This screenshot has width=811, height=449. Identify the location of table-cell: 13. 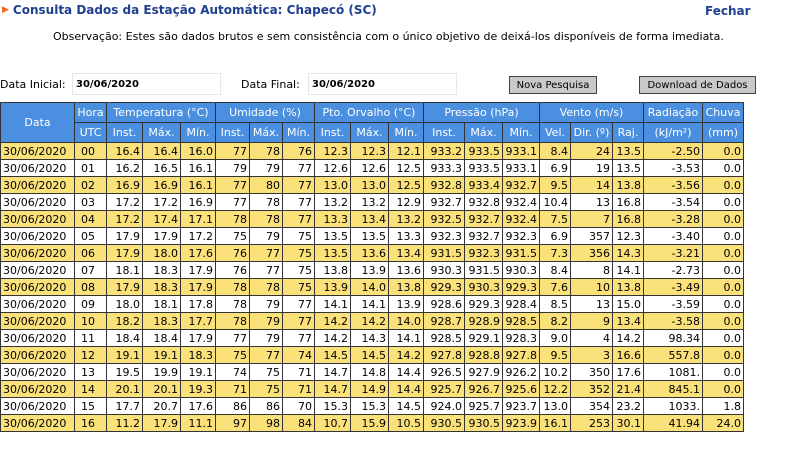
(591, 202).